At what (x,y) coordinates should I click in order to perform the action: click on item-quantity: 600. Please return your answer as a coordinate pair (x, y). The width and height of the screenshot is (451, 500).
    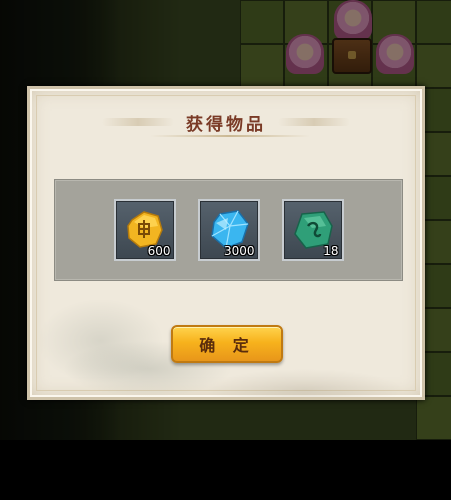
    Looking at the image, I should click on (159, 251).